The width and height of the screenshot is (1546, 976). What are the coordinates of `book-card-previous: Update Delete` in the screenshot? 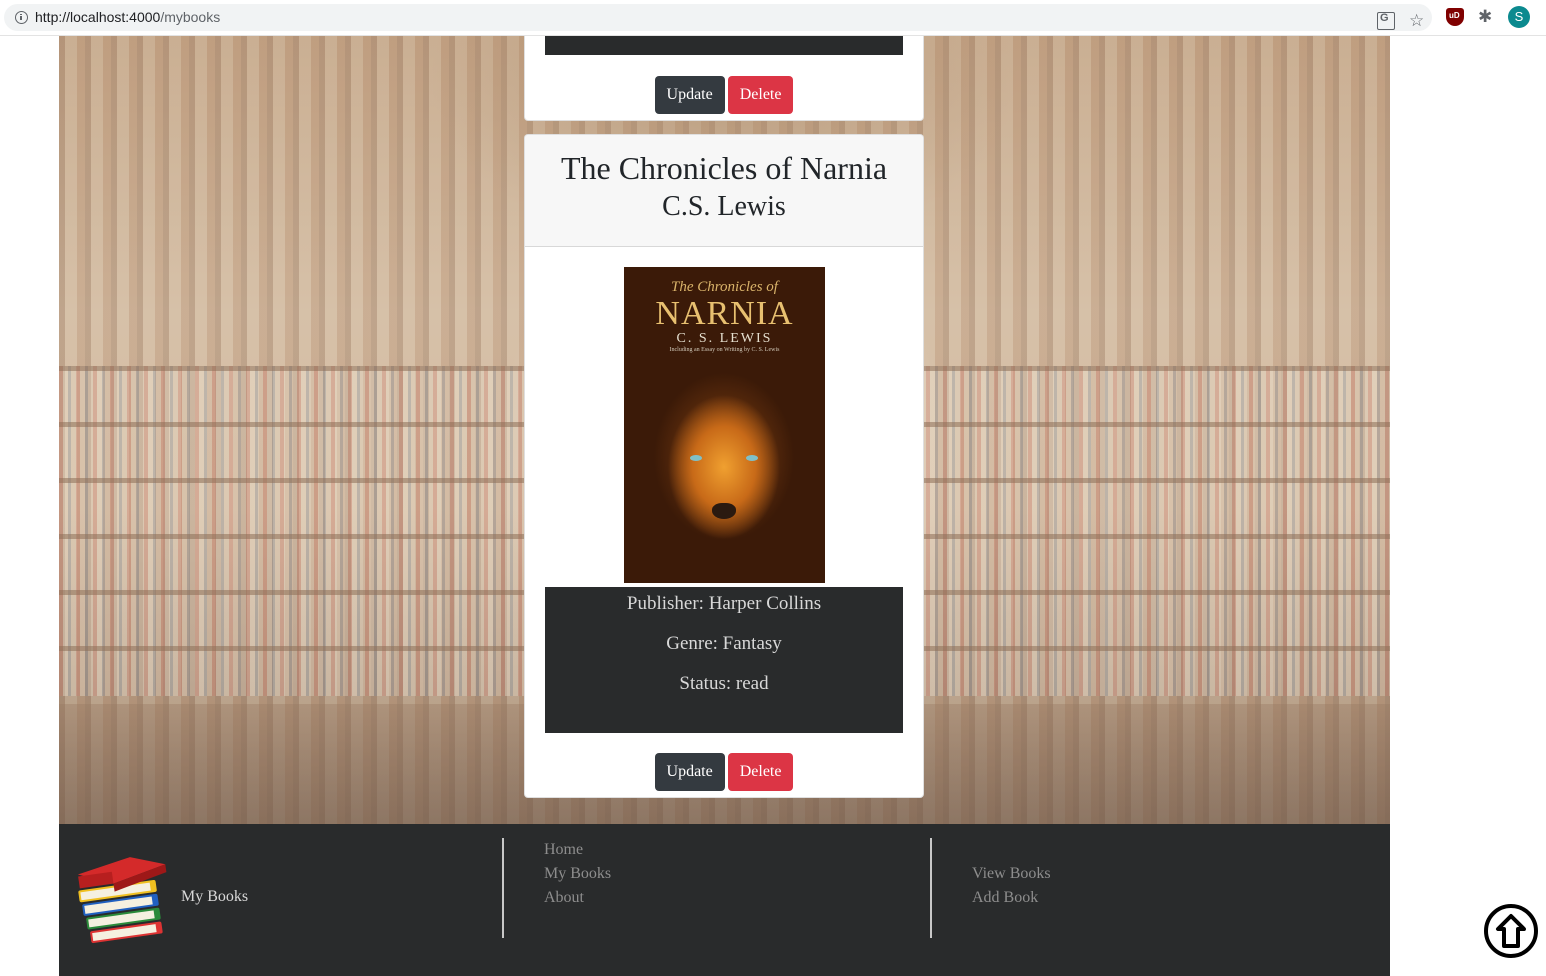 It's located at (724, 78).